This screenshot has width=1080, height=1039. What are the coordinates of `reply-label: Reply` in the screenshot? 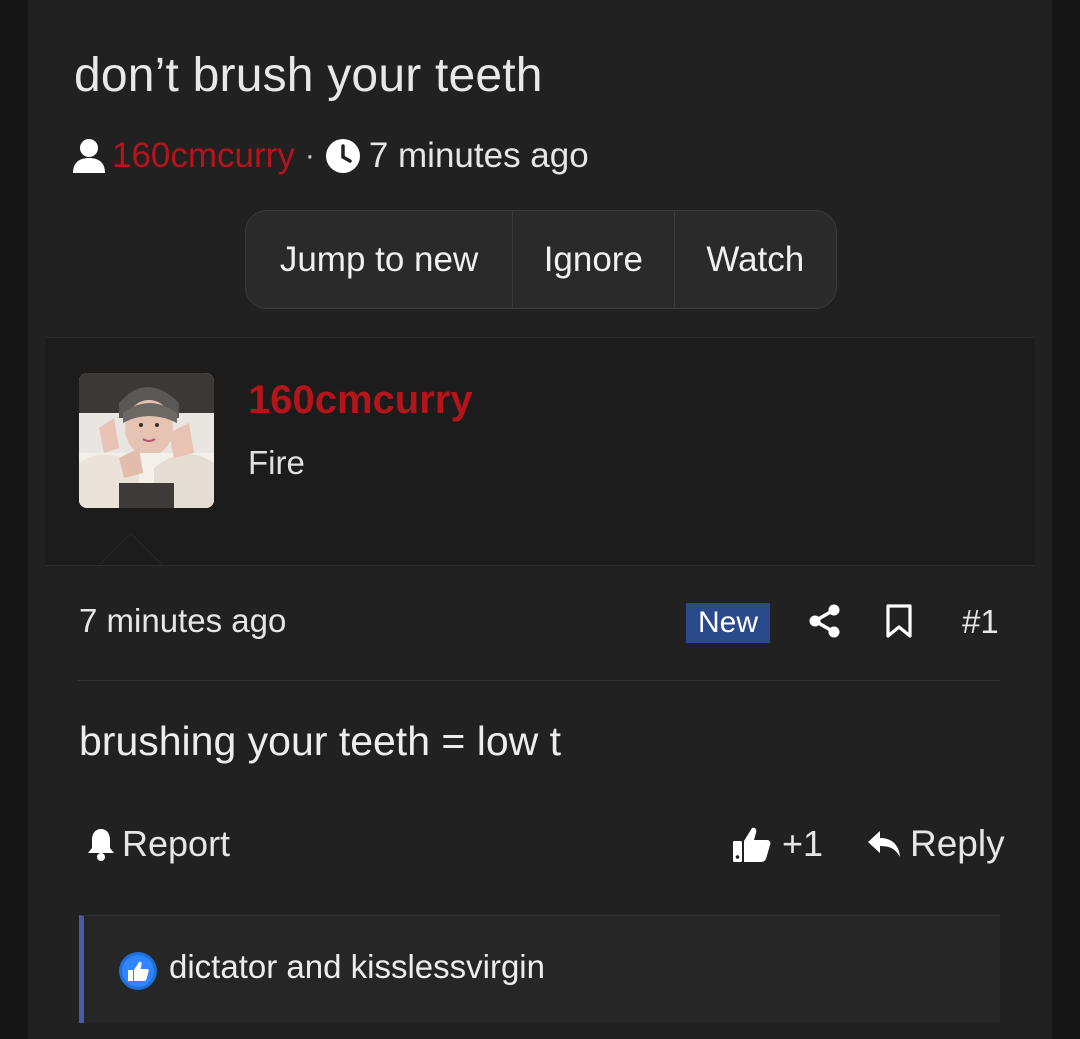 It's located at (957, 843).